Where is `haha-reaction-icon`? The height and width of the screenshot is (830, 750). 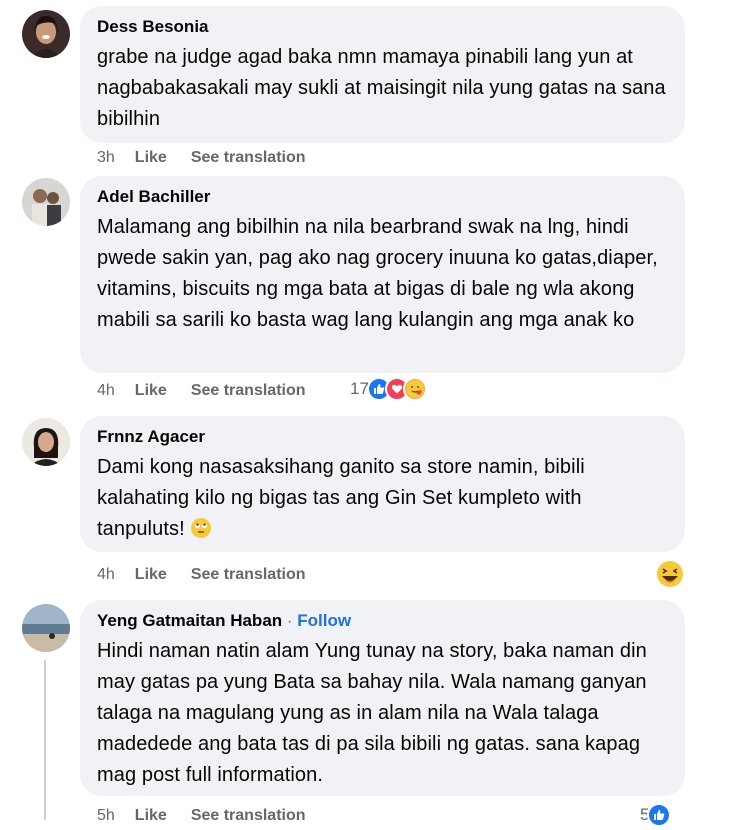
haha-reaction-icon is located at coordinates (670, 574).